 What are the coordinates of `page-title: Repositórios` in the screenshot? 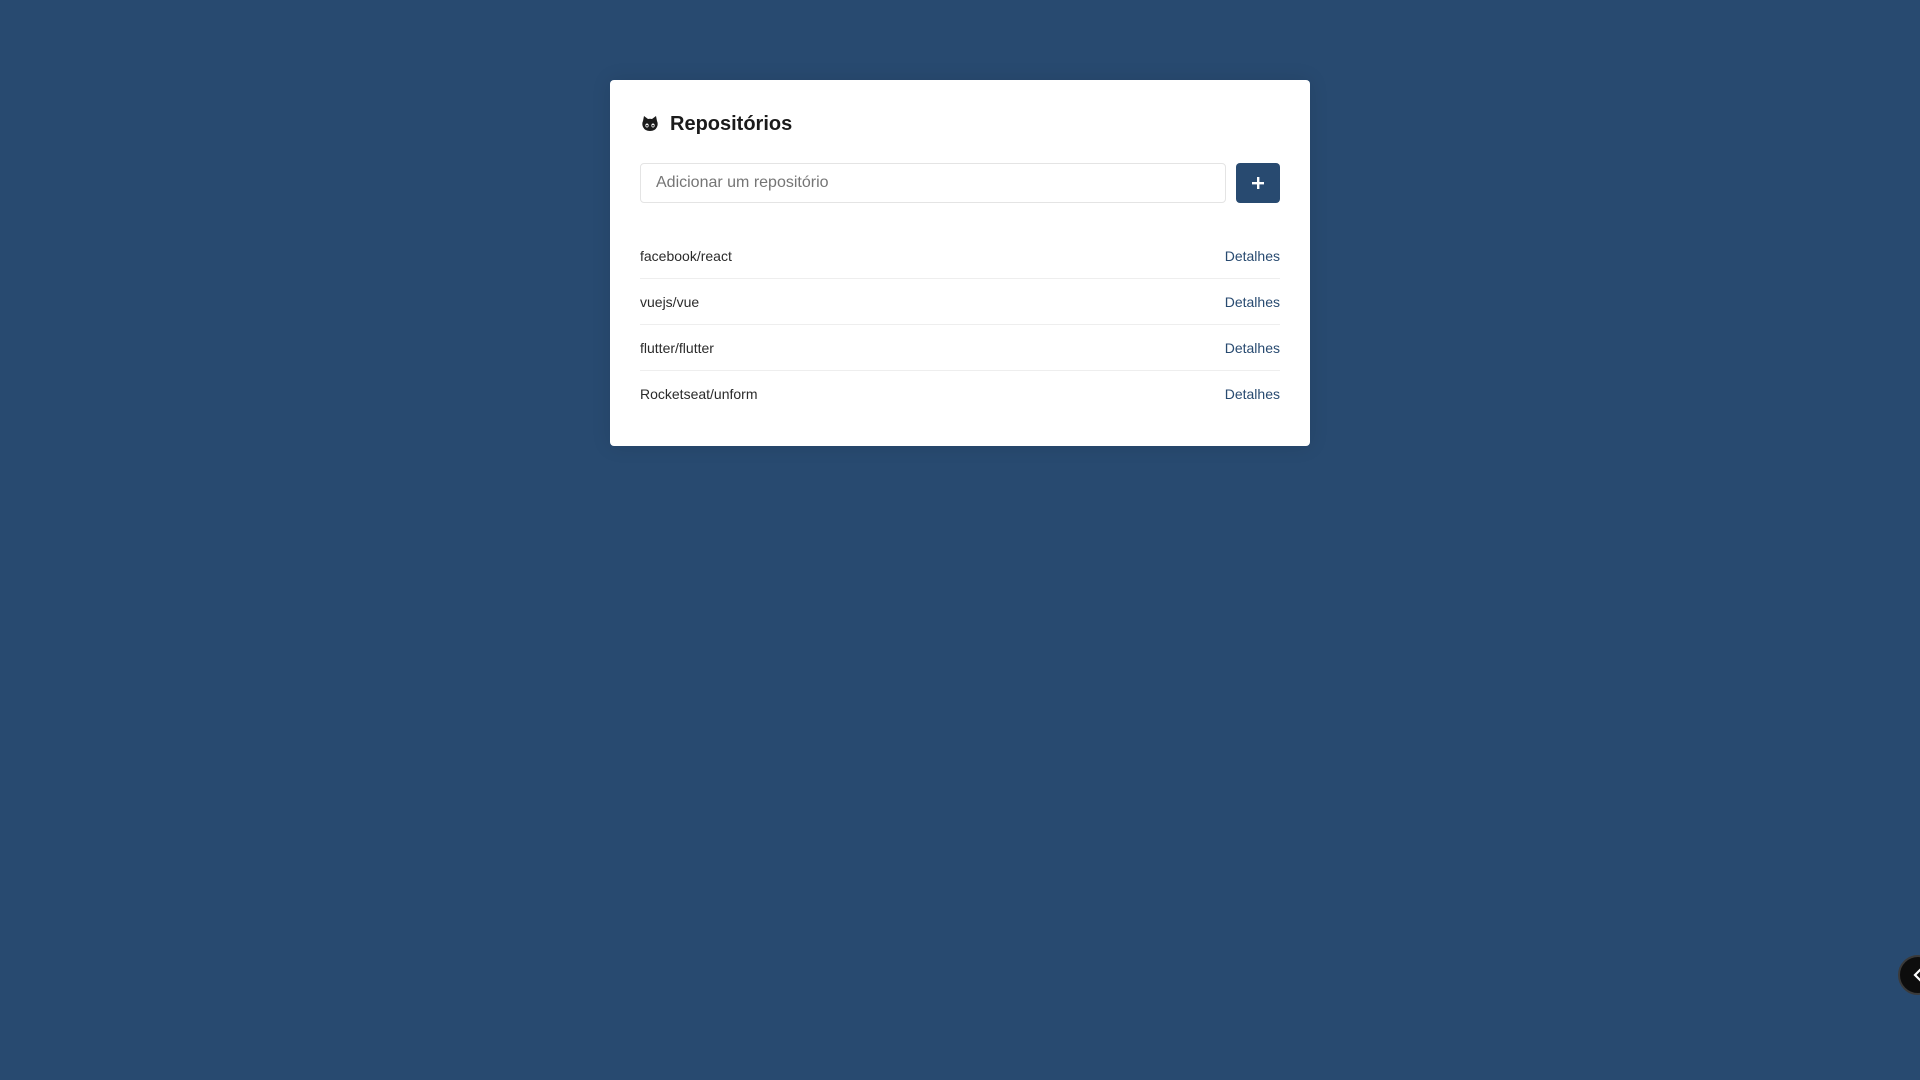 It's located at (731, 123).